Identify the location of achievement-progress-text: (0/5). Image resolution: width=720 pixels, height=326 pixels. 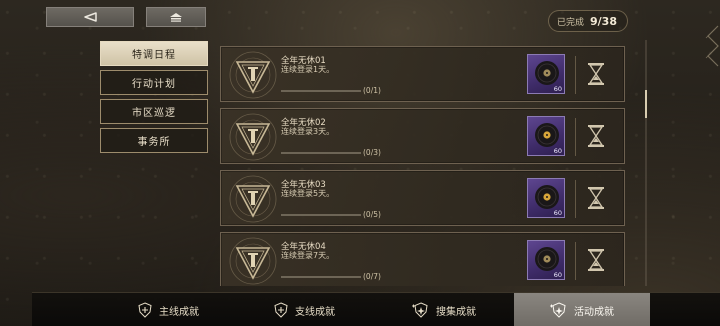
(372, 214).